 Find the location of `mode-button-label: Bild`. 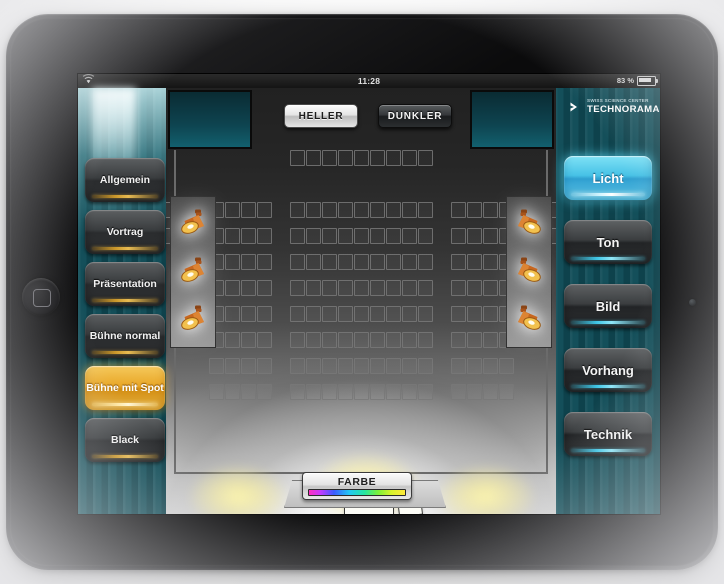

mode-button-label: Bild is located at coordinates (608, 306).